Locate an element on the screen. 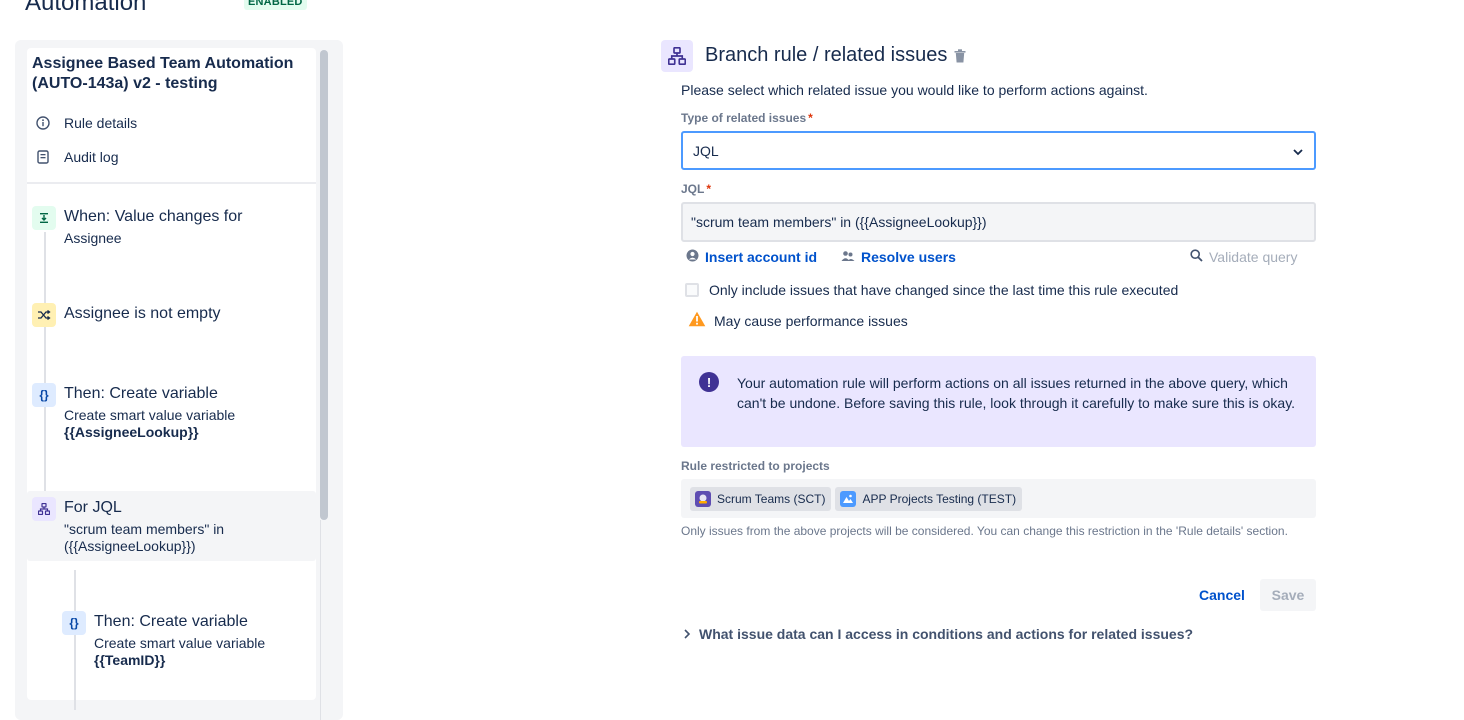 The height and width of the screenshot is (720, 1464). resolve-users-button: Resolve users is located at coordinates (898, 257).